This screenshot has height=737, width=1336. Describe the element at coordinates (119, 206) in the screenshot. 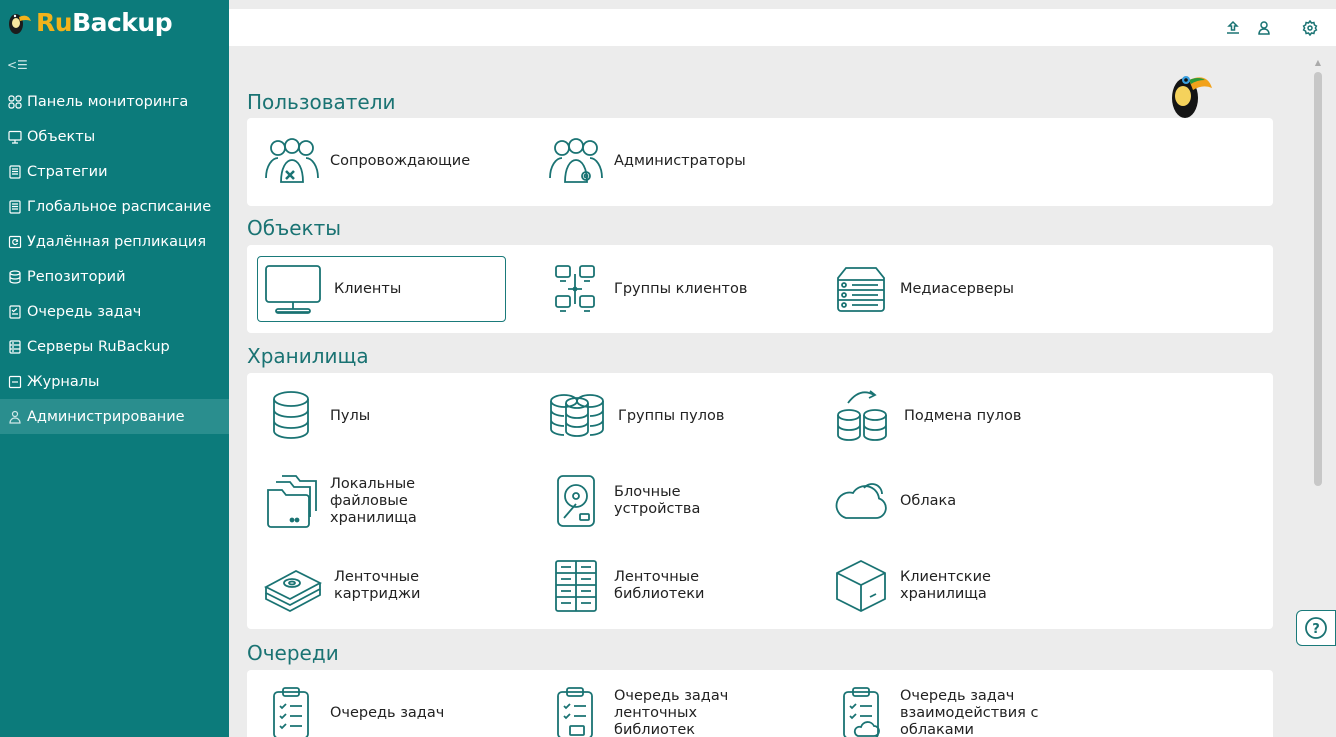

I see `sidebar-item-label: Глобальное расписание` at that location.